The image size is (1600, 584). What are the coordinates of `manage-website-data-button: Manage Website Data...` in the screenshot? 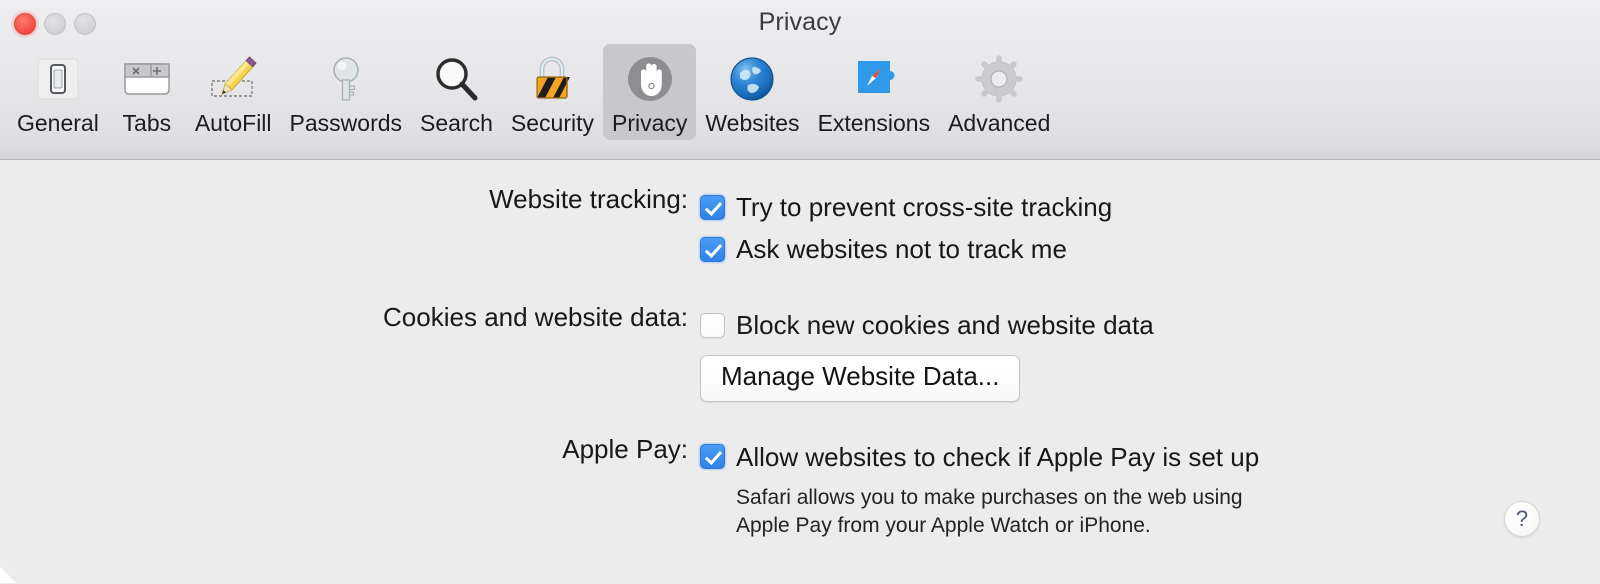 It's located at (860, 378).